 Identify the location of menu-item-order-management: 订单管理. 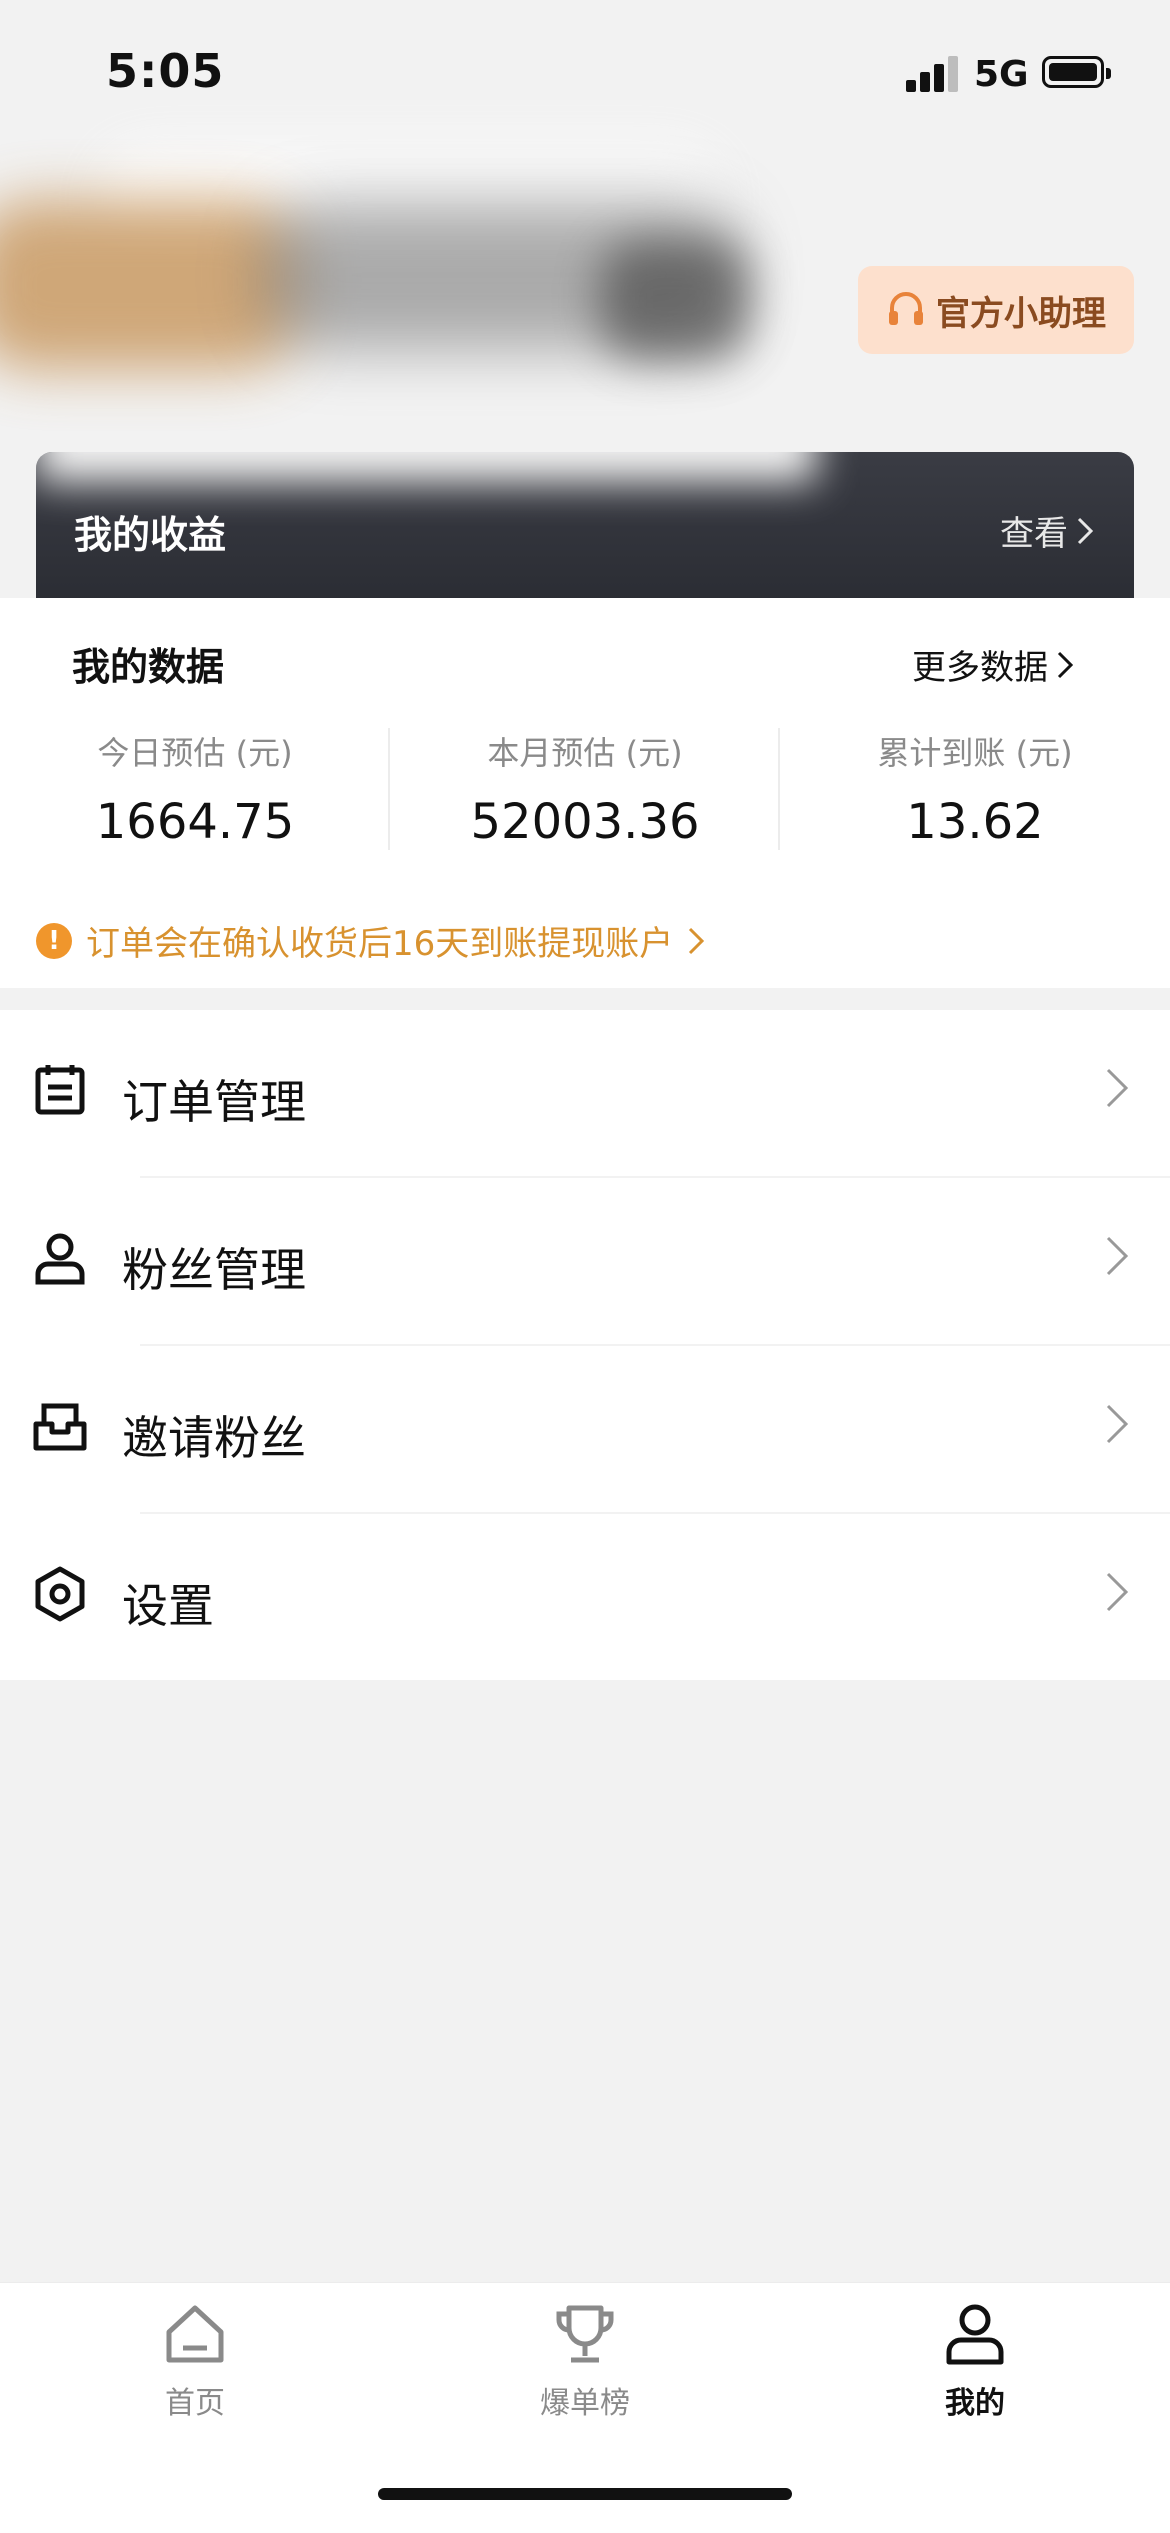
(585, 1094).